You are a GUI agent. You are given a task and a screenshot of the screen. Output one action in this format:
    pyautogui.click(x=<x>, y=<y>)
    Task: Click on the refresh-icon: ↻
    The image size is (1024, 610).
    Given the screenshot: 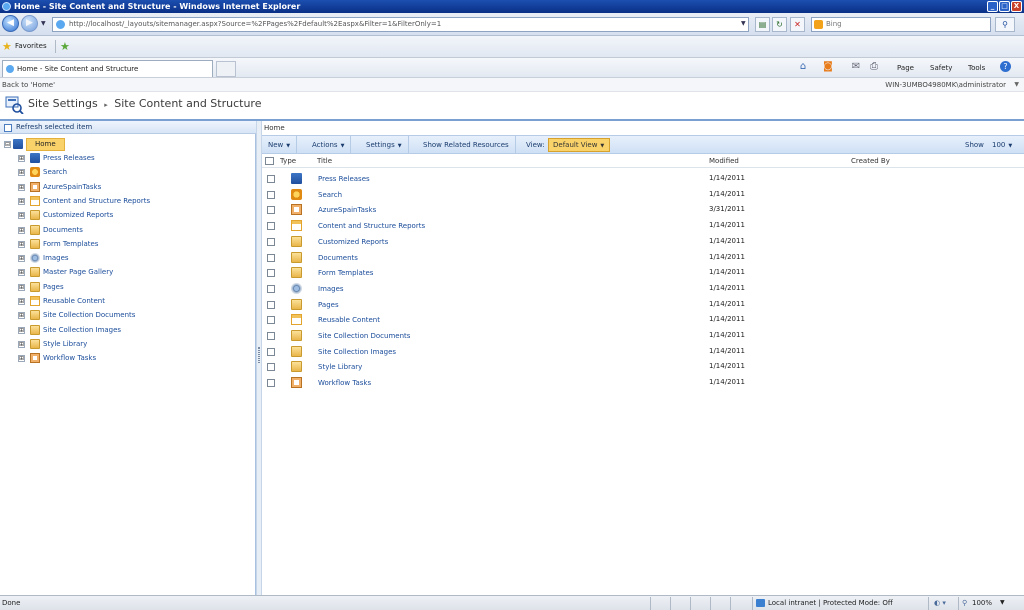 What is the action you would take?
    pyautogui.click(x=779, y=24)
    